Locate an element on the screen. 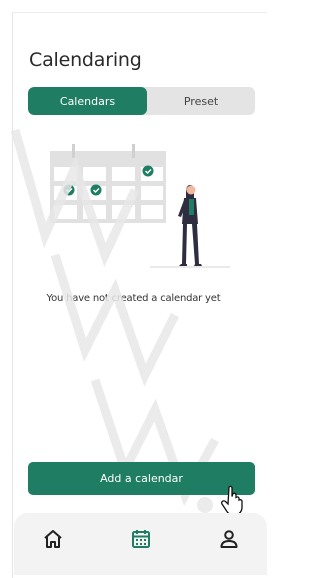 The image size is (320, 578). home-icon is located at coordinates (53, 539).